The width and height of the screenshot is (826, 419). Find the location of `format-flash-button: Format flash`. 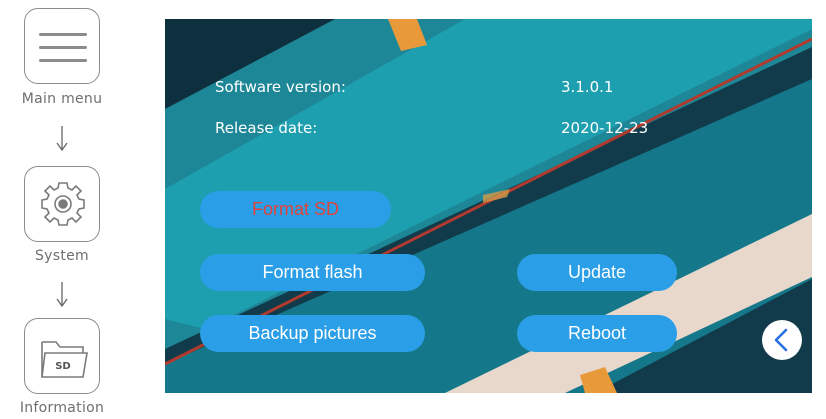

format-flash-button: Format flash is located at coordinates (312, 272).